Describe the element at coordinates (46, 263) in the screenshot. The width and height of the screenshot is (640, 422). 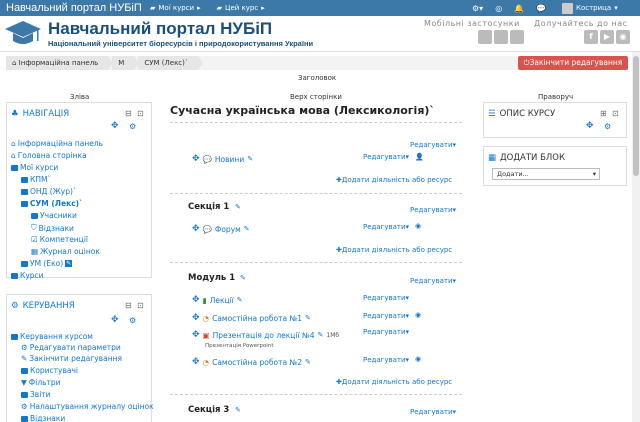
I see `nav-course-um: УМ (Еко)` at that location.